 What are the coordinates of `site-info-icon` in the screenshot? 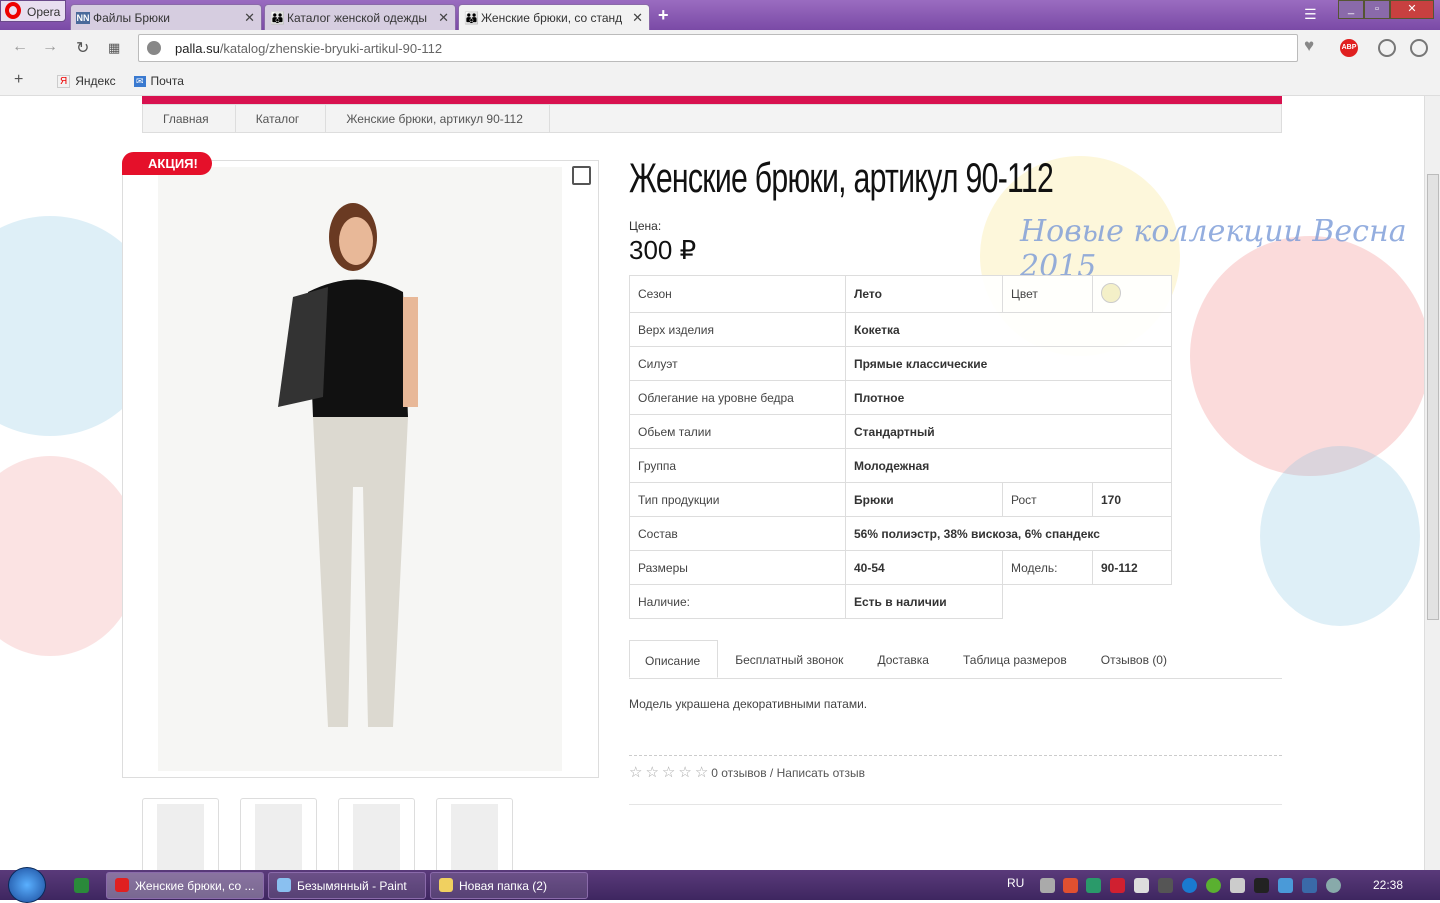 It's located at (154, 48).